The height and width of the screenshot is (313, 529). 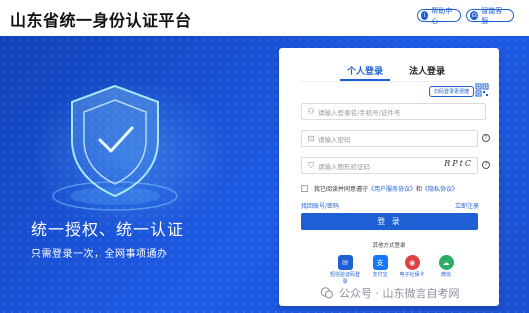 I want to click on smart-service-button: ☊ 智能客服, so click(x=490, y=16).